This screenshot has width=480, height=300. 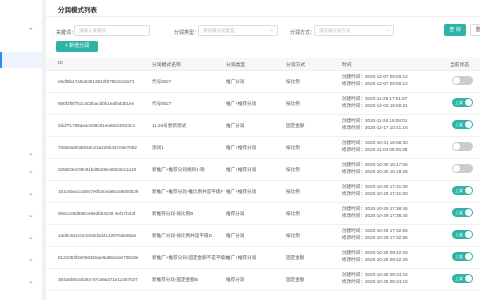 What do you see at coordinates (375, 259) in the screenshot?
I see `updated-time: 修改时间：2020-10-29 09:42:28` at bounding box center [375, 259].